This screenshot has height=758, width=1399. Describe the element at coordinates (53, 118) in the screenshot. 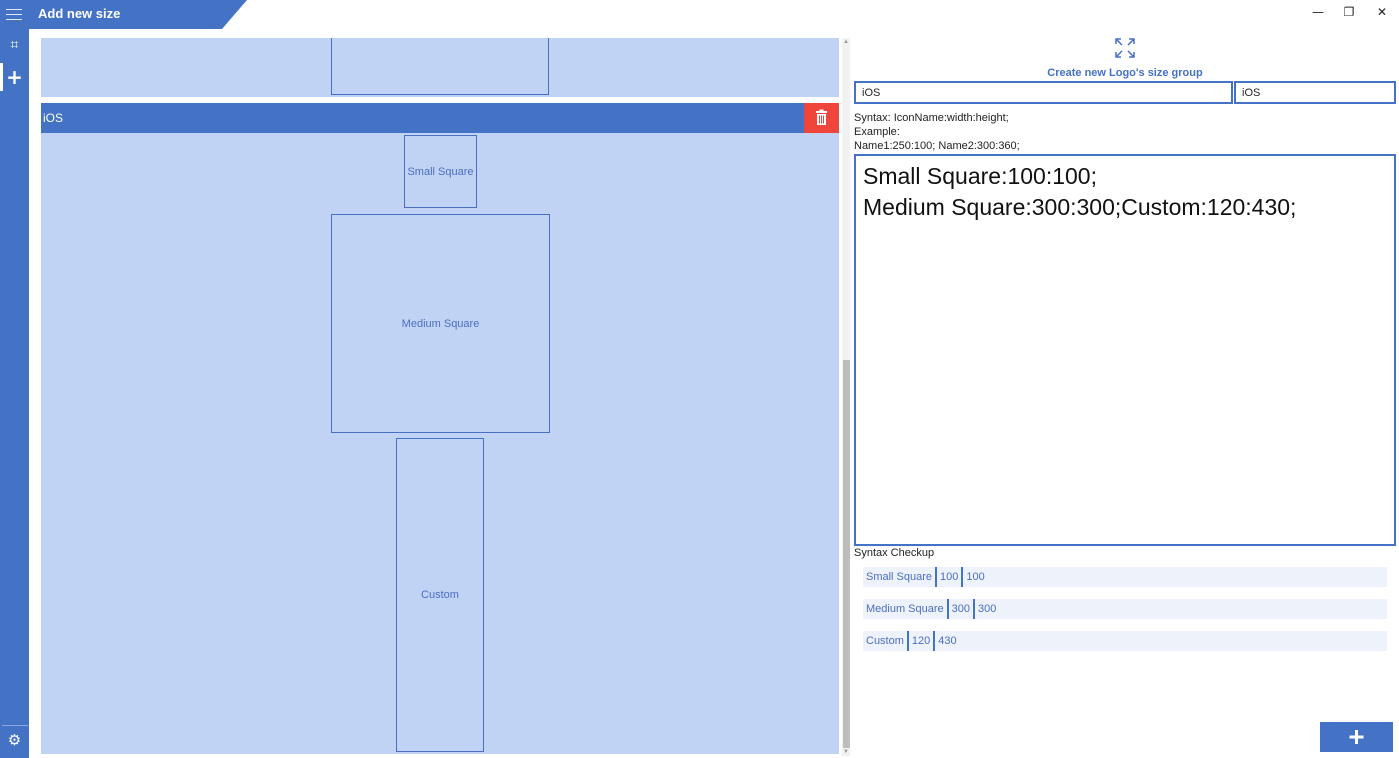

I see `group-name-label: iOS` at that location.